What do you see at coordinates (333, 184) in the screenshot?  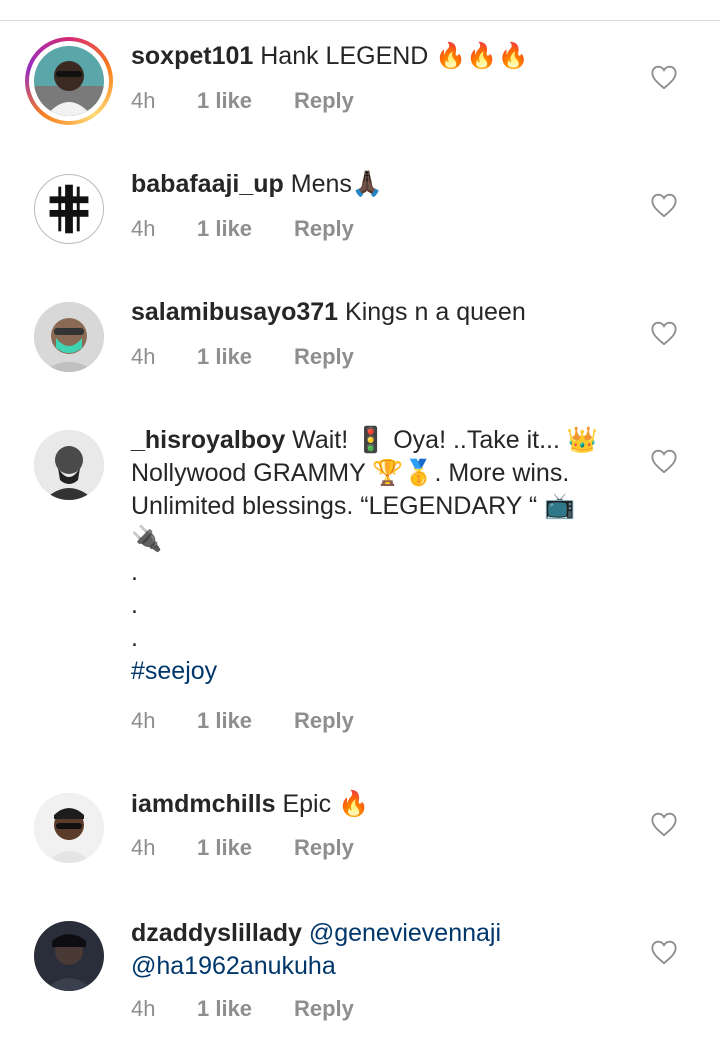 I see `comment-body: Mens🙏🏿` at bounding box center [333, 184].